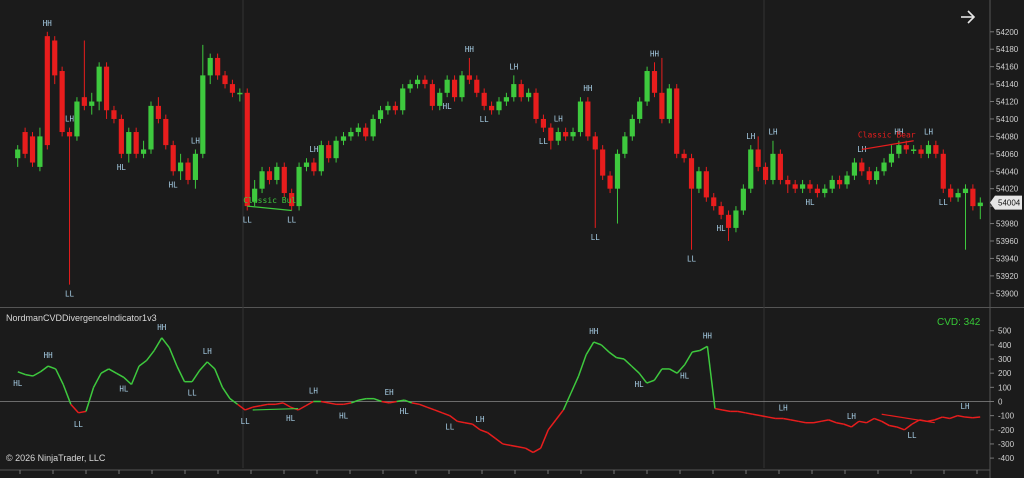 The image size is (1024, 478). Describe the element at coordinates (48, 23) in the screenshot. I see `pivot-label: HH` at that location.